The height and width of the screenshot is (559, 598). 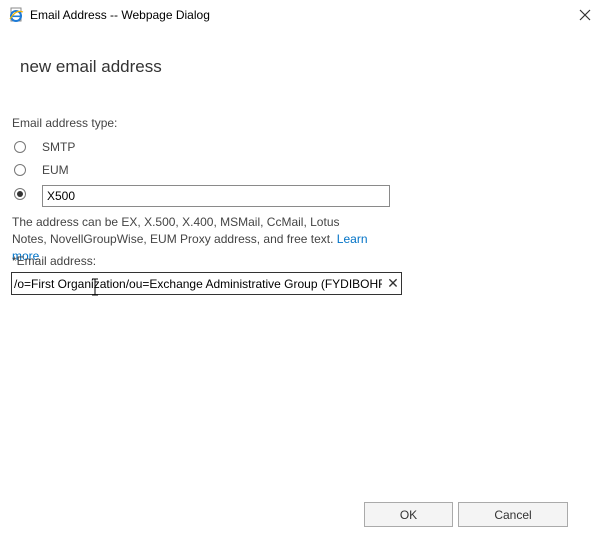 I want to click on radio-smtp: SMTP, so click(x=44, y=147).